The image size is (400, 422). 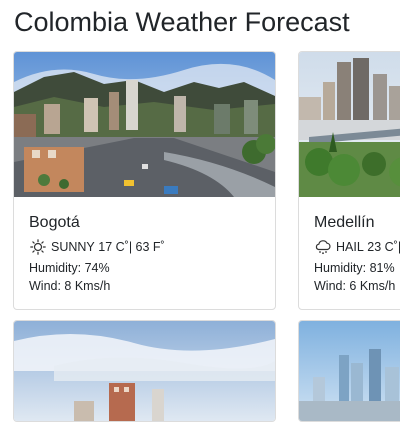 What do you see at coordinates (383, 247) in the screenshot?
I see `temperature: 23 C˚|` at bounding box center [383, 247].